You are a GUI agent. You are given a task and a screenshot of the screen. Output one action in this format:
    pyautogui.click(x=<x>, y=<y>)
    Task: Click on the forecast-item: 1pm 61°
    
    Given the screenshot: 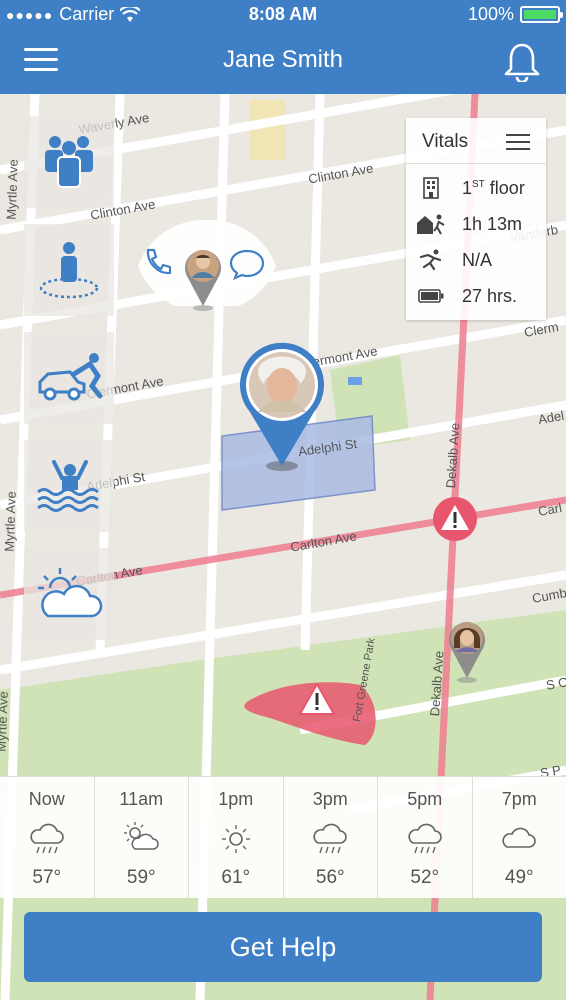 What is the action you would take?
    pyautogui.click(x=236, y=837)
    